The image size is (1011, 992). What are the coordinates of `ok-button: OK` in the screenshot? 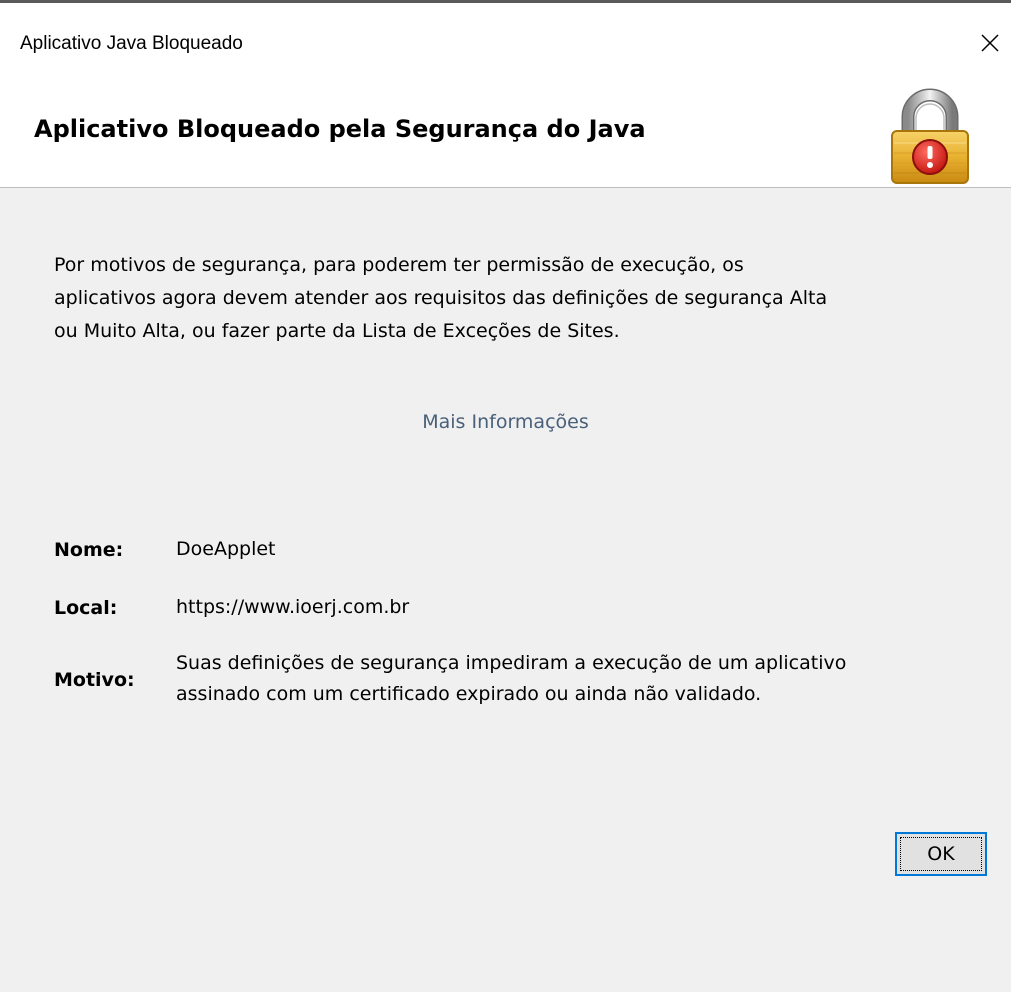 It's located at (941, 854).